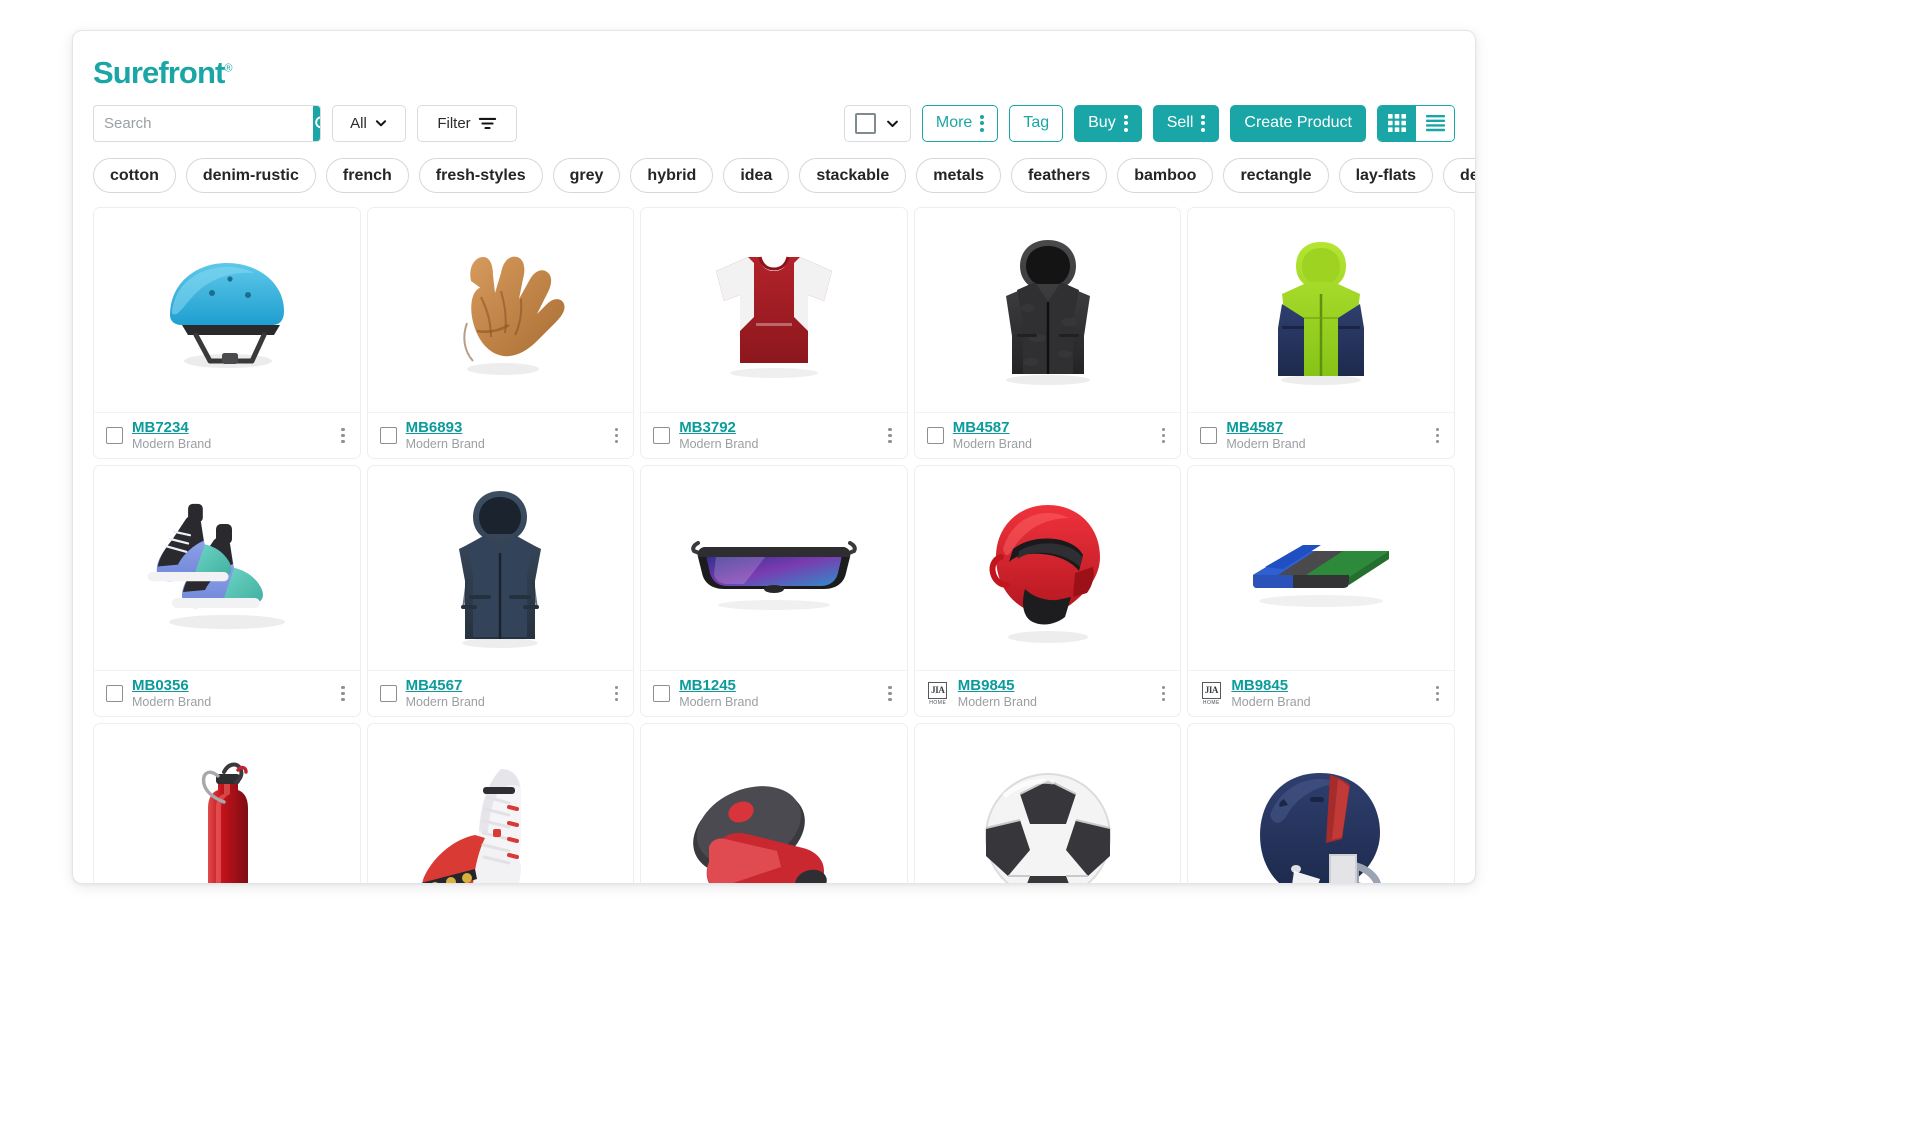 The image size is (1920, 1138). I want to click on product-image-navy-football-helmet, so click(1321, 803).